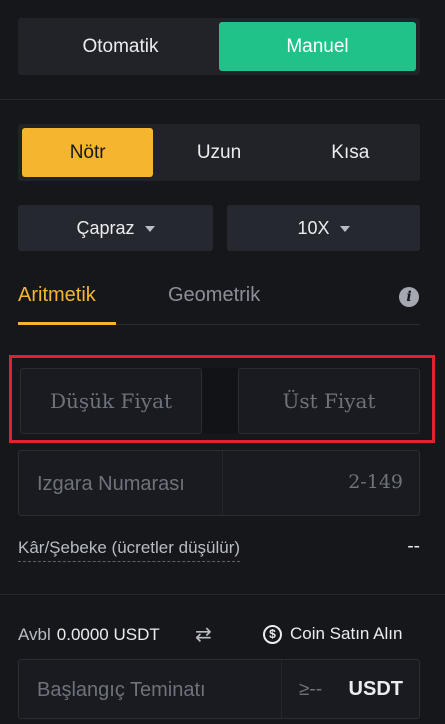 The width and height of the screenshot is (445, 724). What do you see at coordinates (67, 323) in the screenshot?
I see `active-tab-indicator` at bounding box center [67, 323].